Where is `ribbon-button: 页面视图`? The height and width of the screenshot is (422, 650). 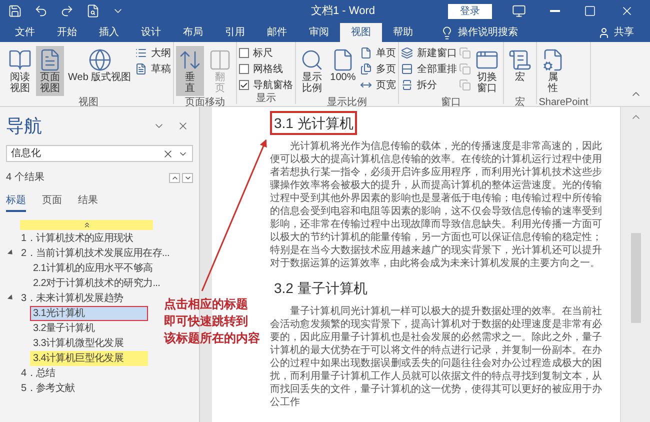 ribbon-button: 页面视图 is located at coordinates (50, 71).